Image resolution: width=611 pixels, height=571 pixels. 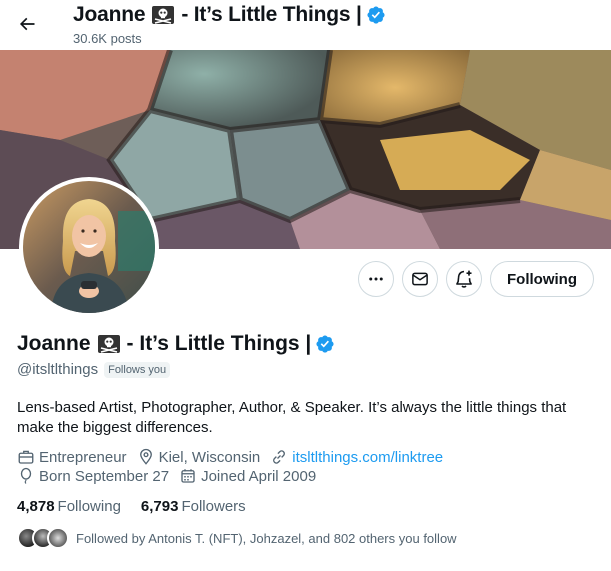 What do you see at coordinates (188, 476) in the screenshot?
I see `calendar-icon` at bounding box center [188, 476].